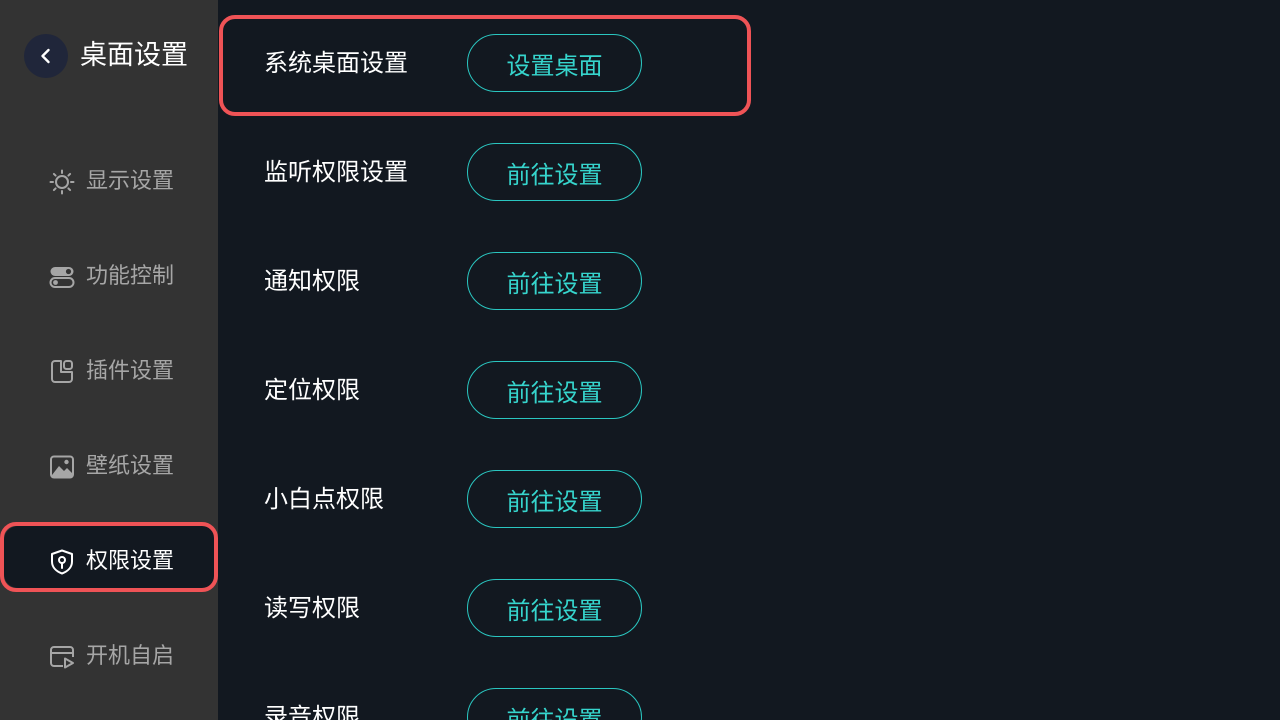 The image size is (1280, 720). I want to click on row-label: 读写权限, so click(312, 608).